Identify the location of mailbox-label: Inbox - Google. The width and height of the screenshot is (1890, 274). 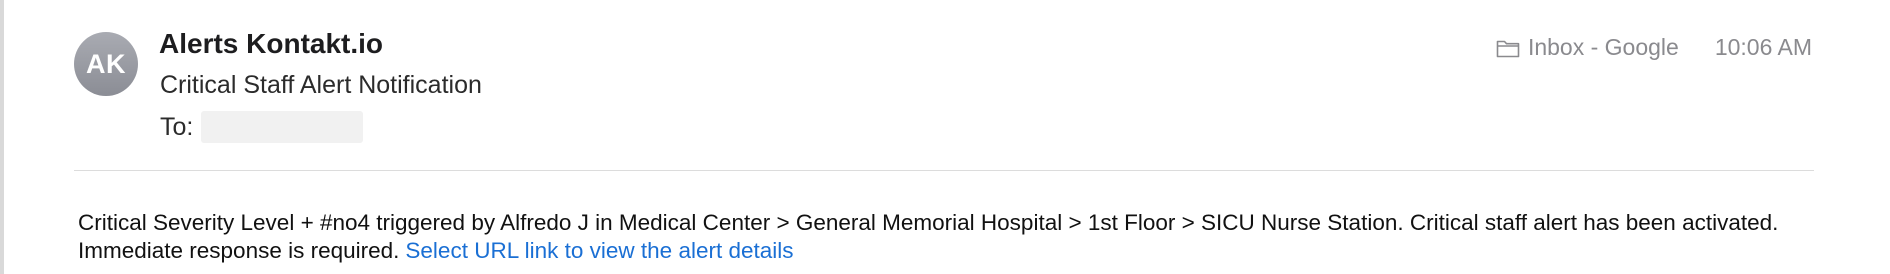
(1603, 47).